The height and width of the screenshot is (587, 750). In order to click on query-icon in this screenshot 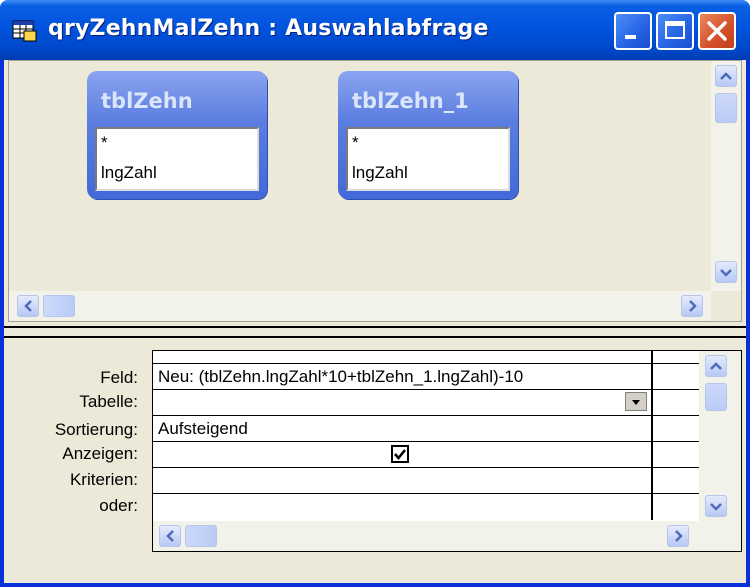, I will do `click(24, 31)`.